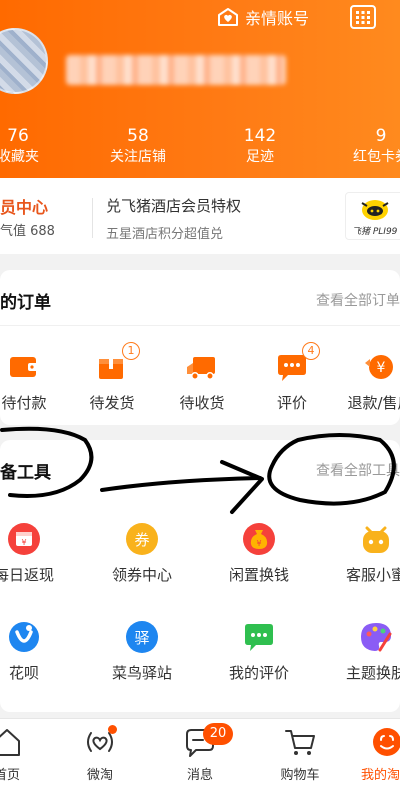  I want to click on stat-number: 76, so click(18, 136).